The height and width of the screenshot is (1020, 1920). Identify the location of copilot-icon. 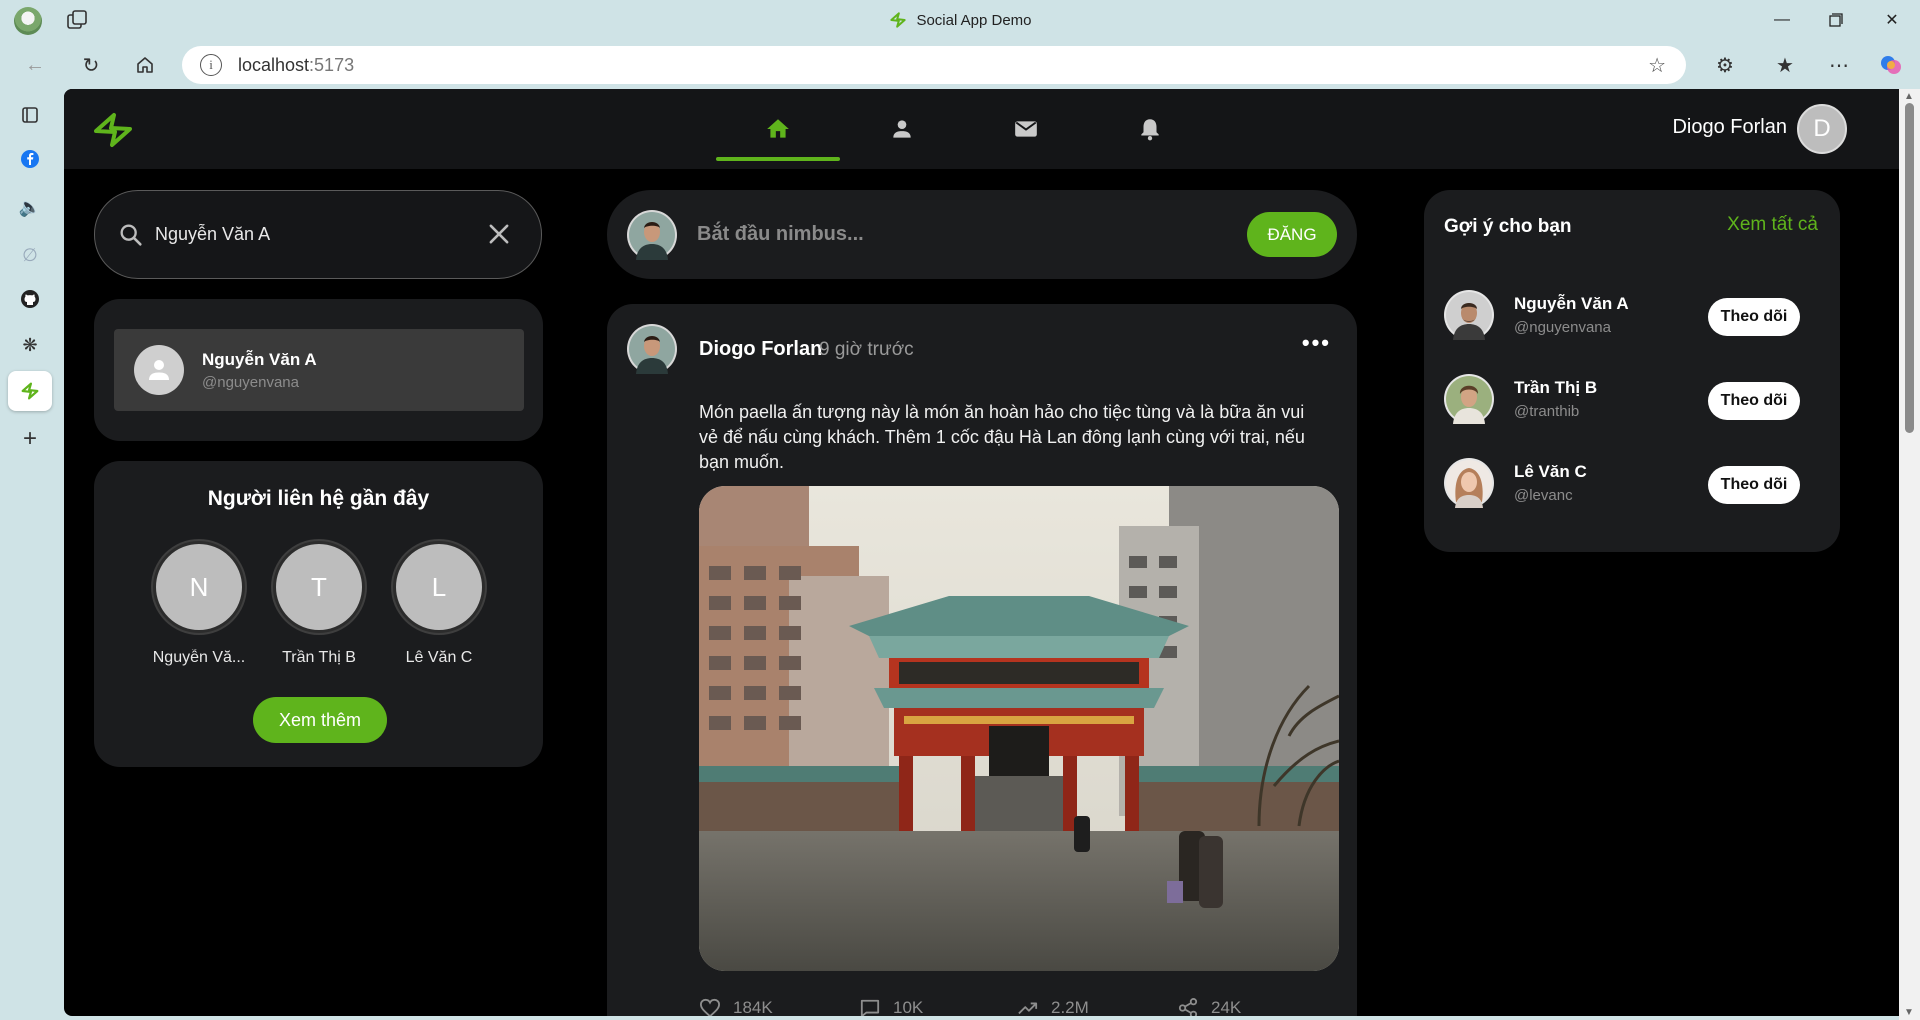
(1891, 65).